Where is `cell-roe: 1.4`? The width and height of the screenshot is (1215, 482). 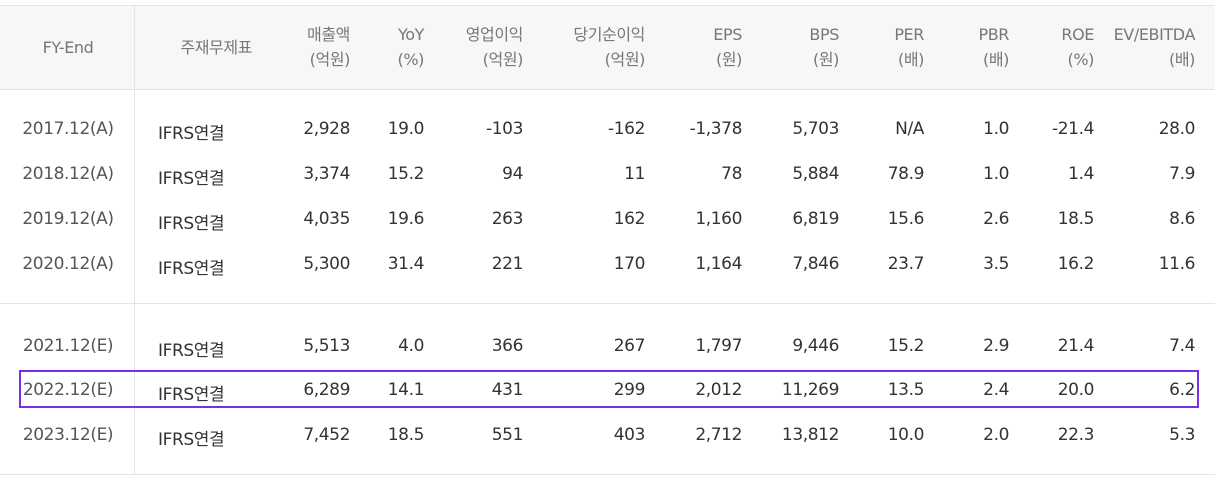 cell-roe: 1.4 is located at coordinates (1081, 174).